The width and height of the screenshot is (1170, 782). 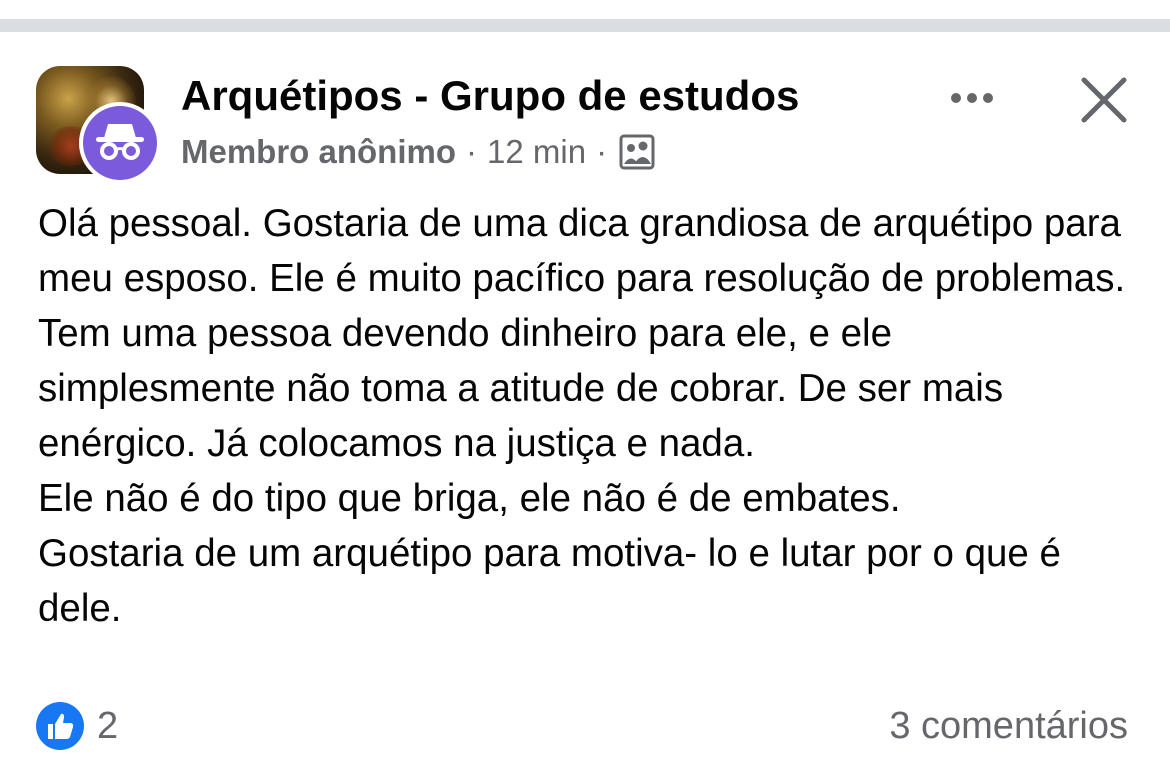 What do you see at coordinates (536, 152) in the screenshot?
I see `post-time: 12 min` at bounding box center [536, 152].